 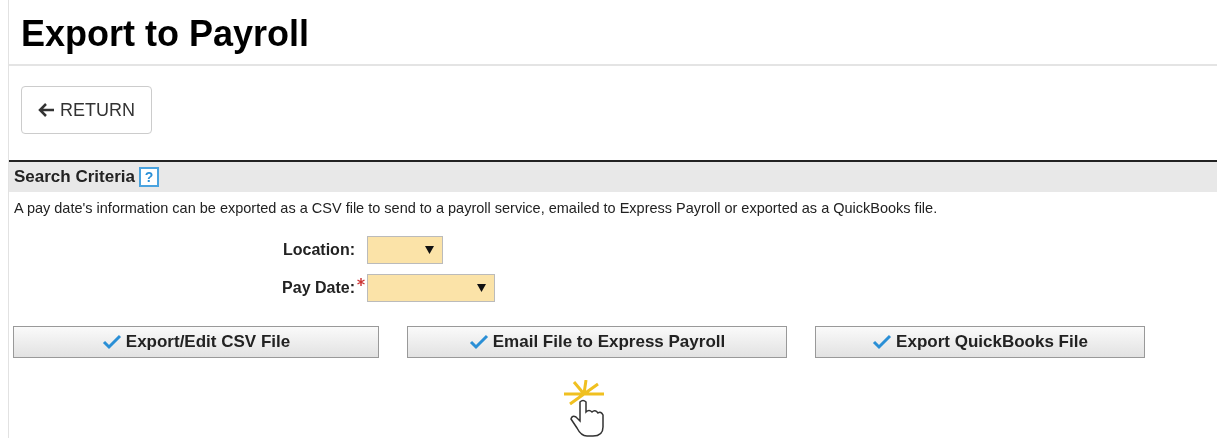 What do you see at coordinates (476, 208) in the screenshot?
I see `section-description: A pay date's information can be exported as a CSV file to send to a payroll service, emailed to Express Payroll or exported as a QuickBooks file.` at bounding box center [476, 208].